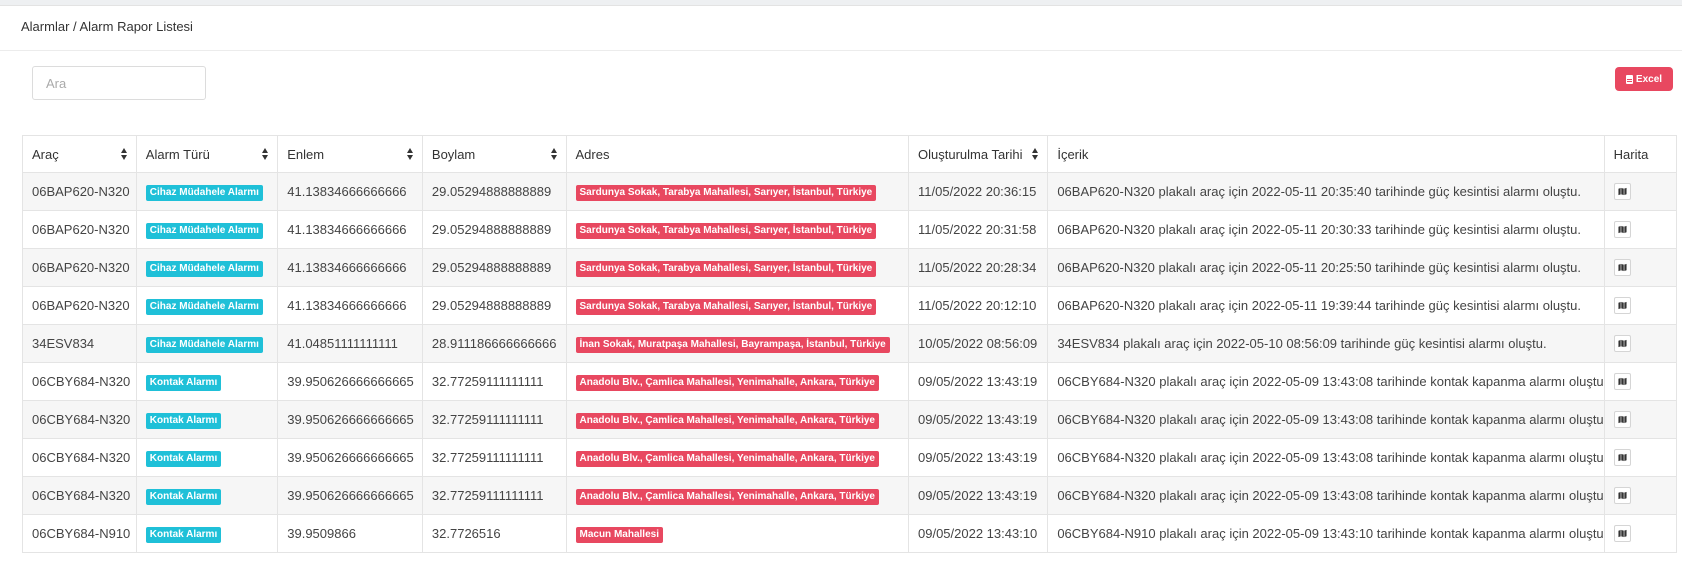 This screenshot has width=1682, height=568. I want to click on cell-boylam: 32.7726516, so click(494, 533).